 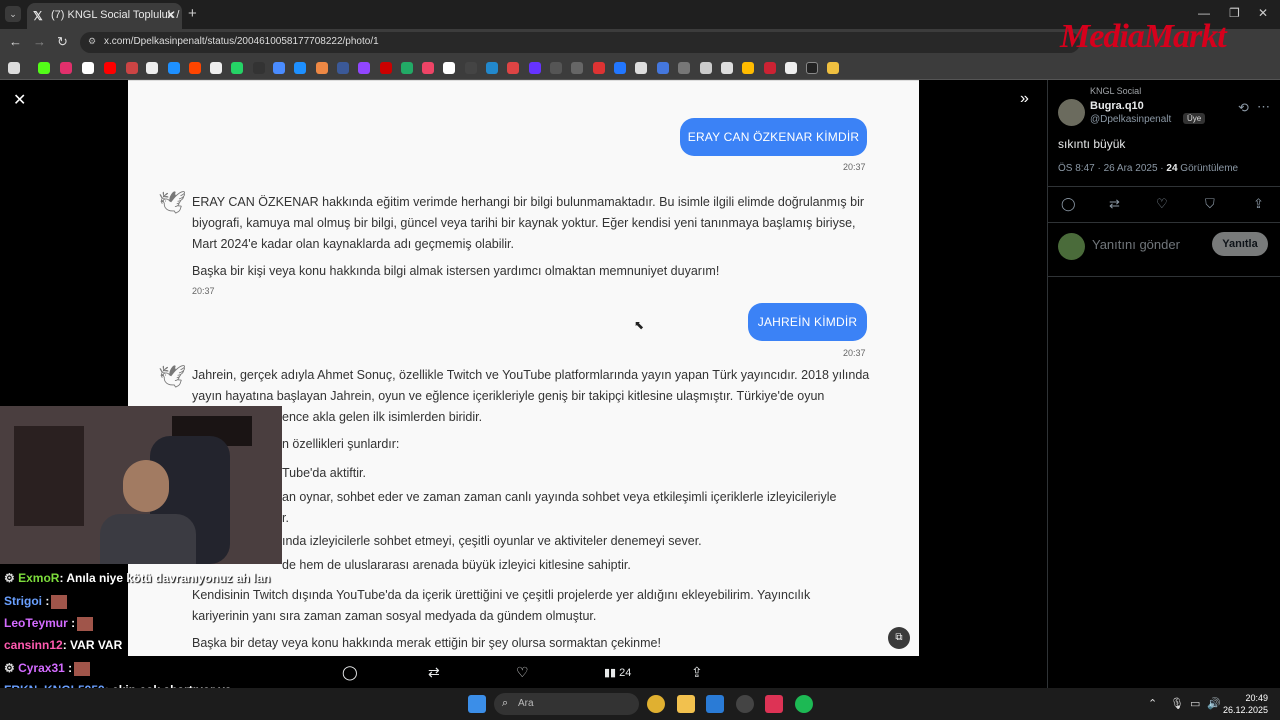 I want to click on user-handle: @Dpelkasinpenalt, so click(x=1130, y=119).